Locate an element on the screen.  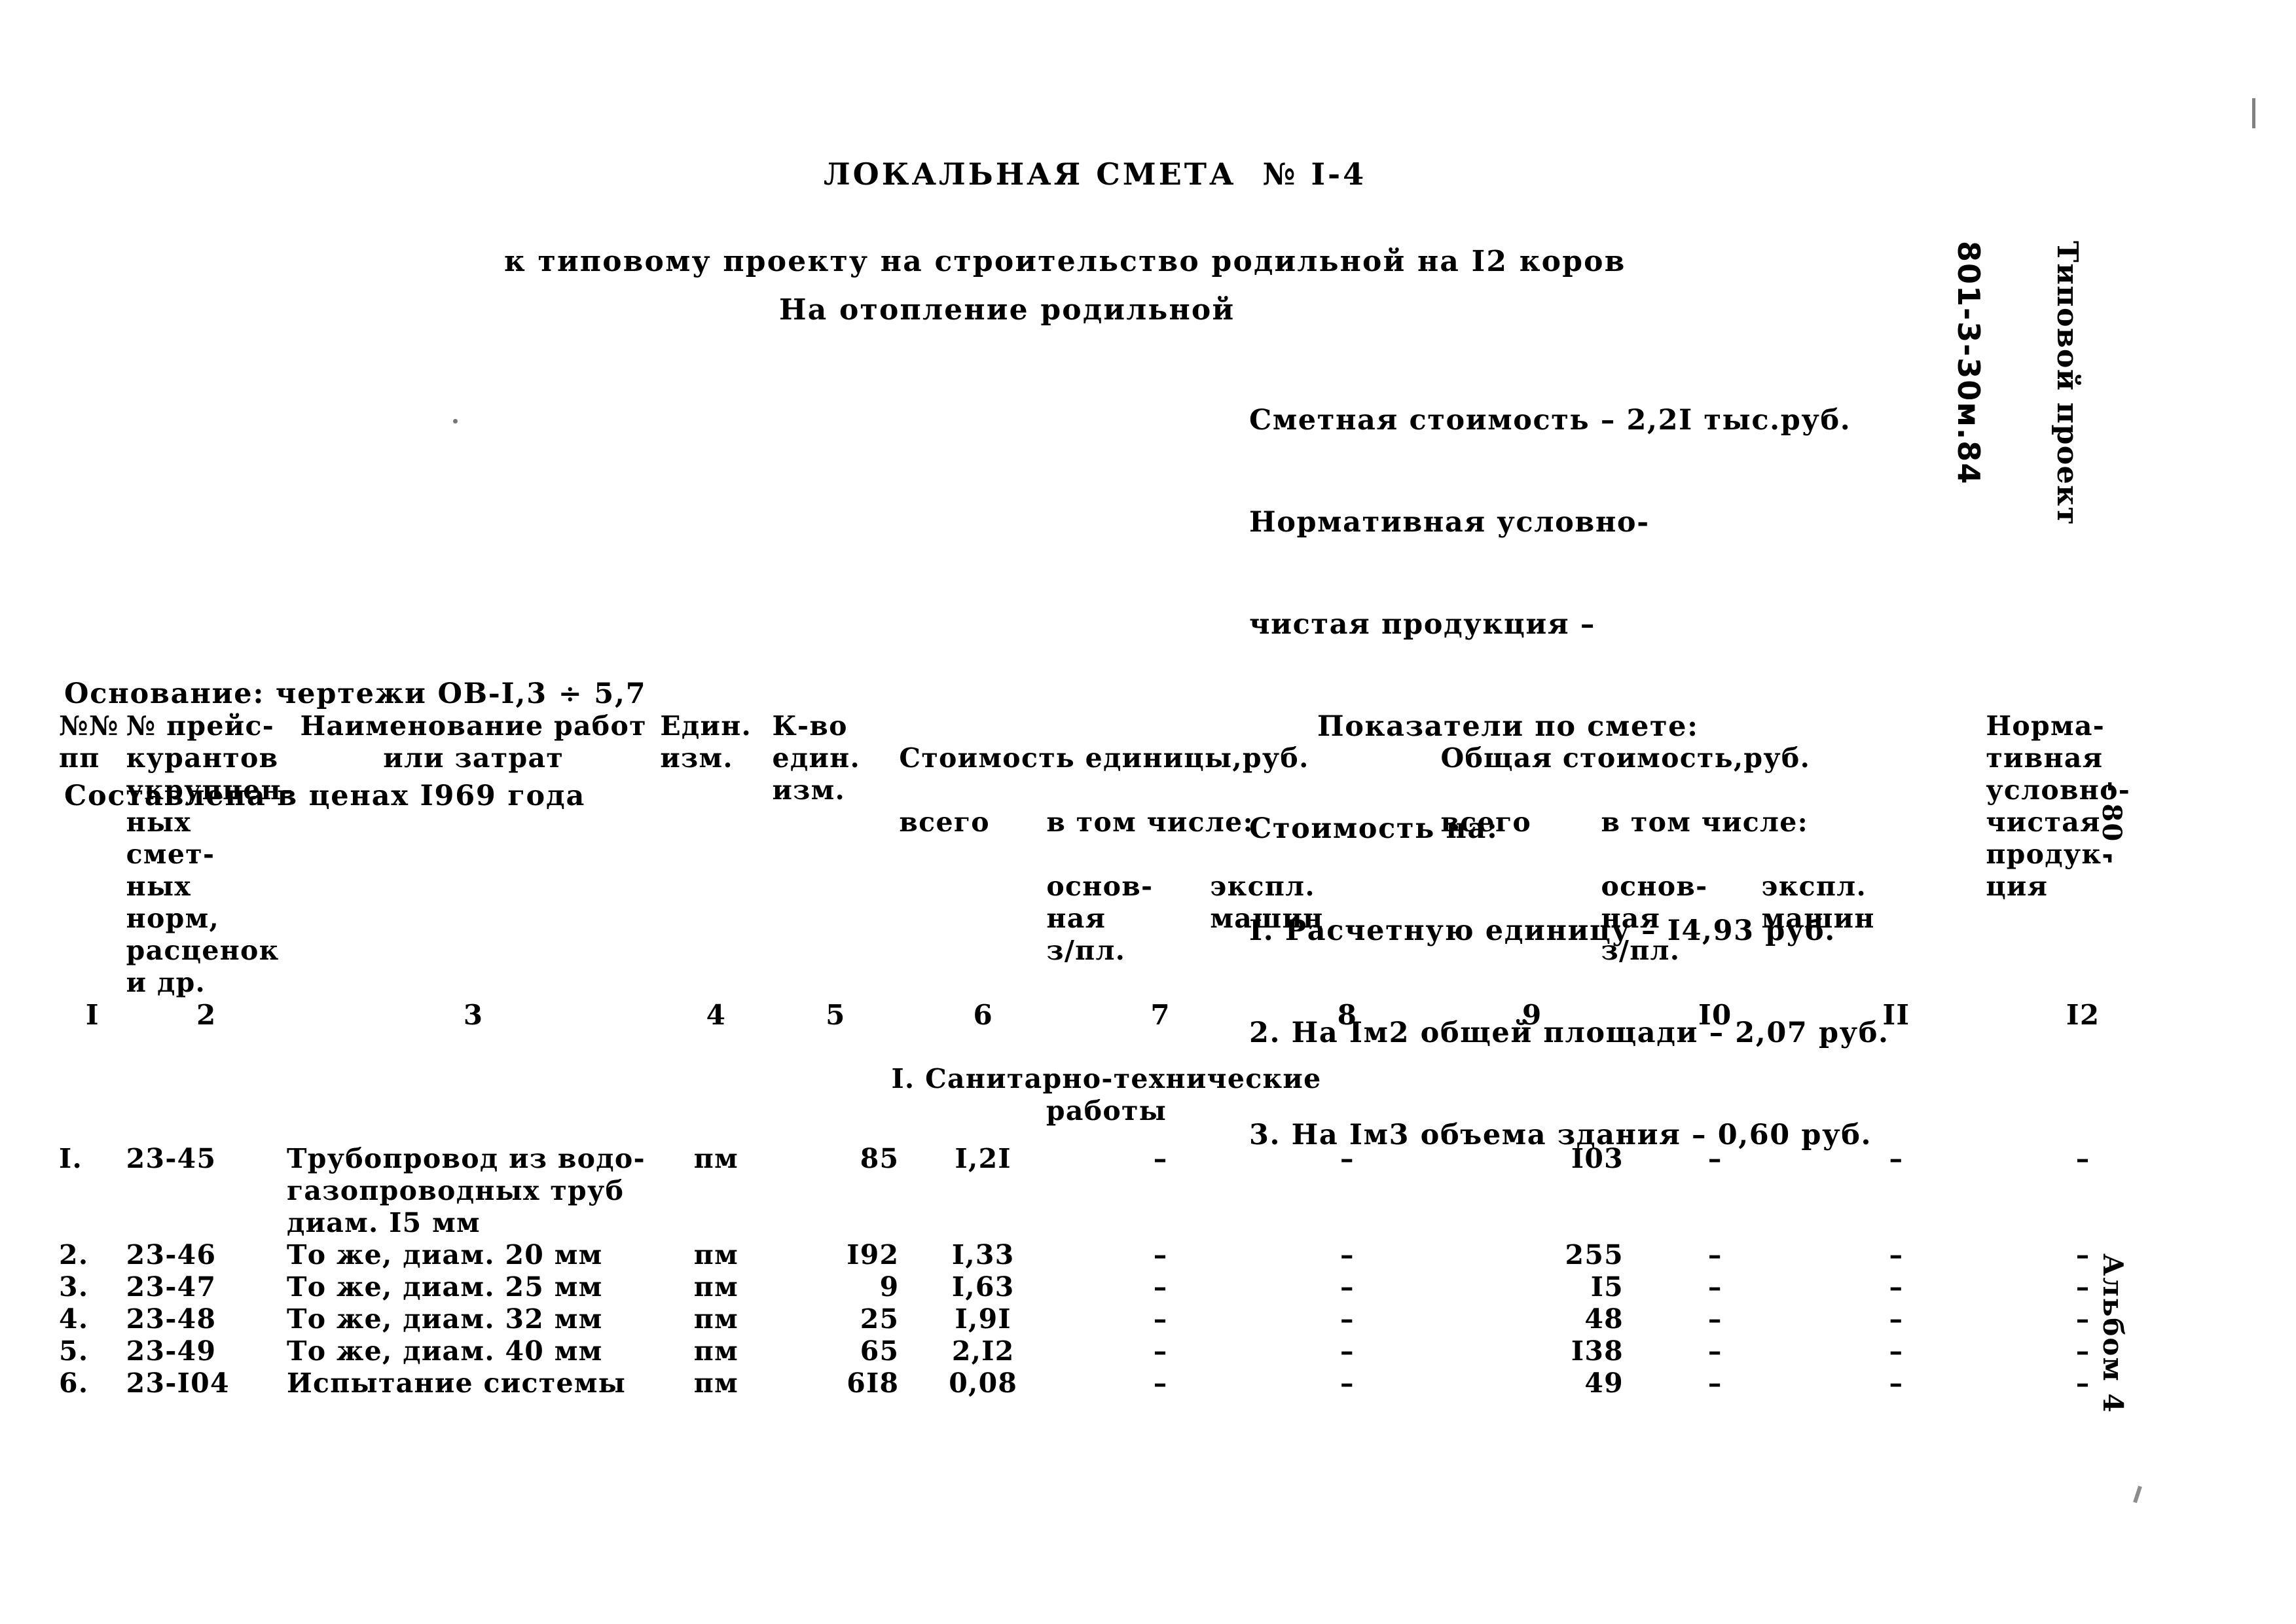
row-qty: 85 is located at coordinates (880, 1158).